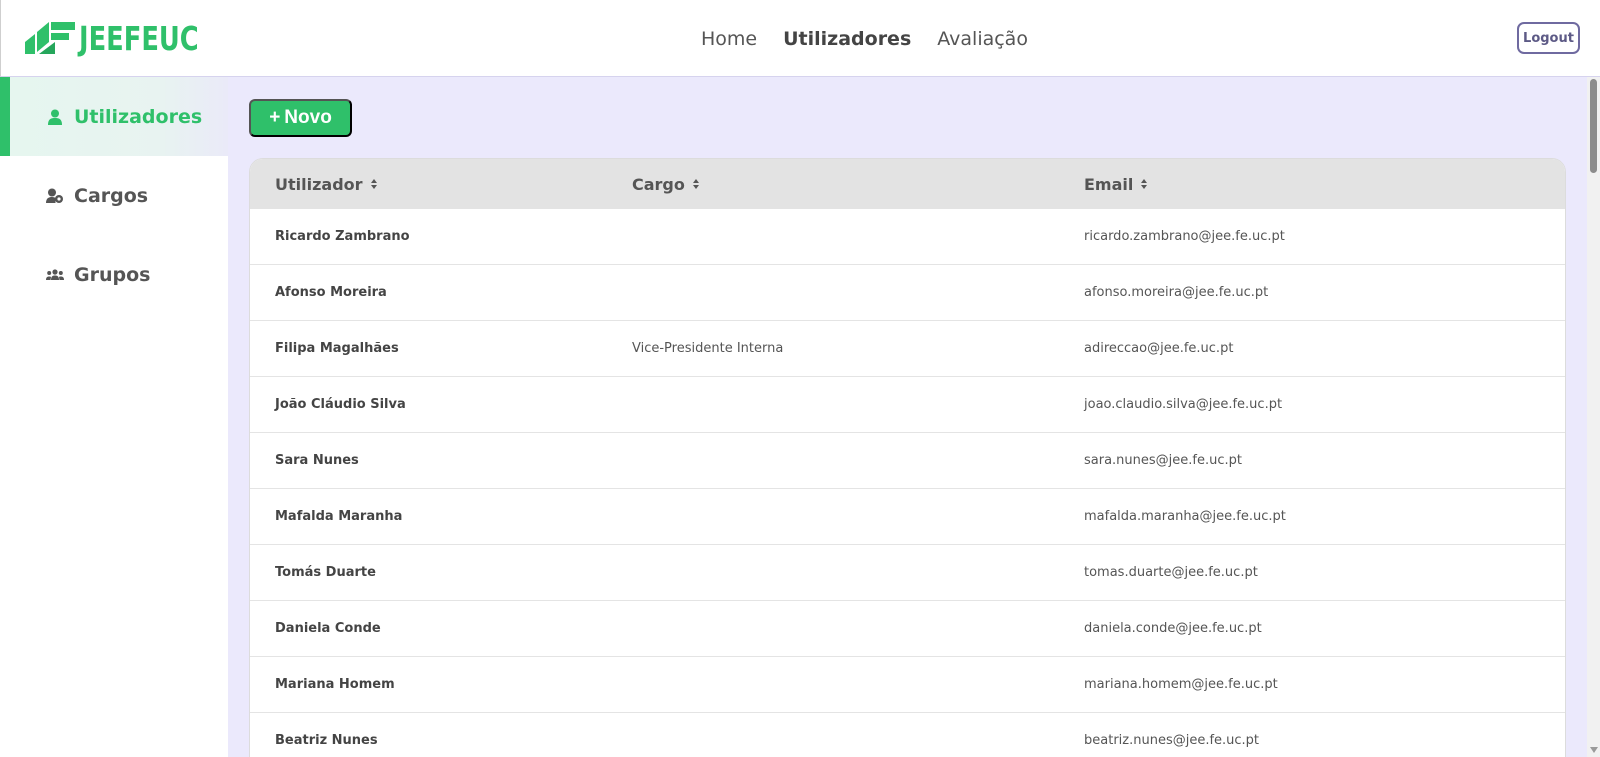  Describe the element at coordinates (326, 184) in the screenshot. I see `column-header-utilizador: Utilizador` at that location.